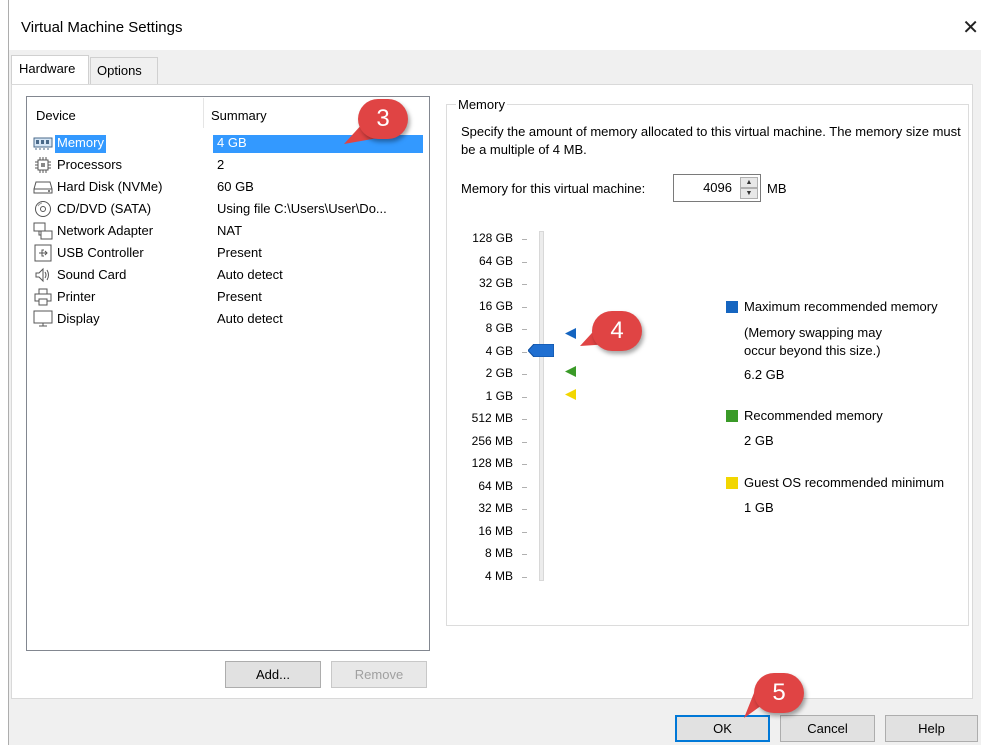 This screenshot has height=745, width=981. I want to click on scale-label: 256 MB, so click(492, 440).